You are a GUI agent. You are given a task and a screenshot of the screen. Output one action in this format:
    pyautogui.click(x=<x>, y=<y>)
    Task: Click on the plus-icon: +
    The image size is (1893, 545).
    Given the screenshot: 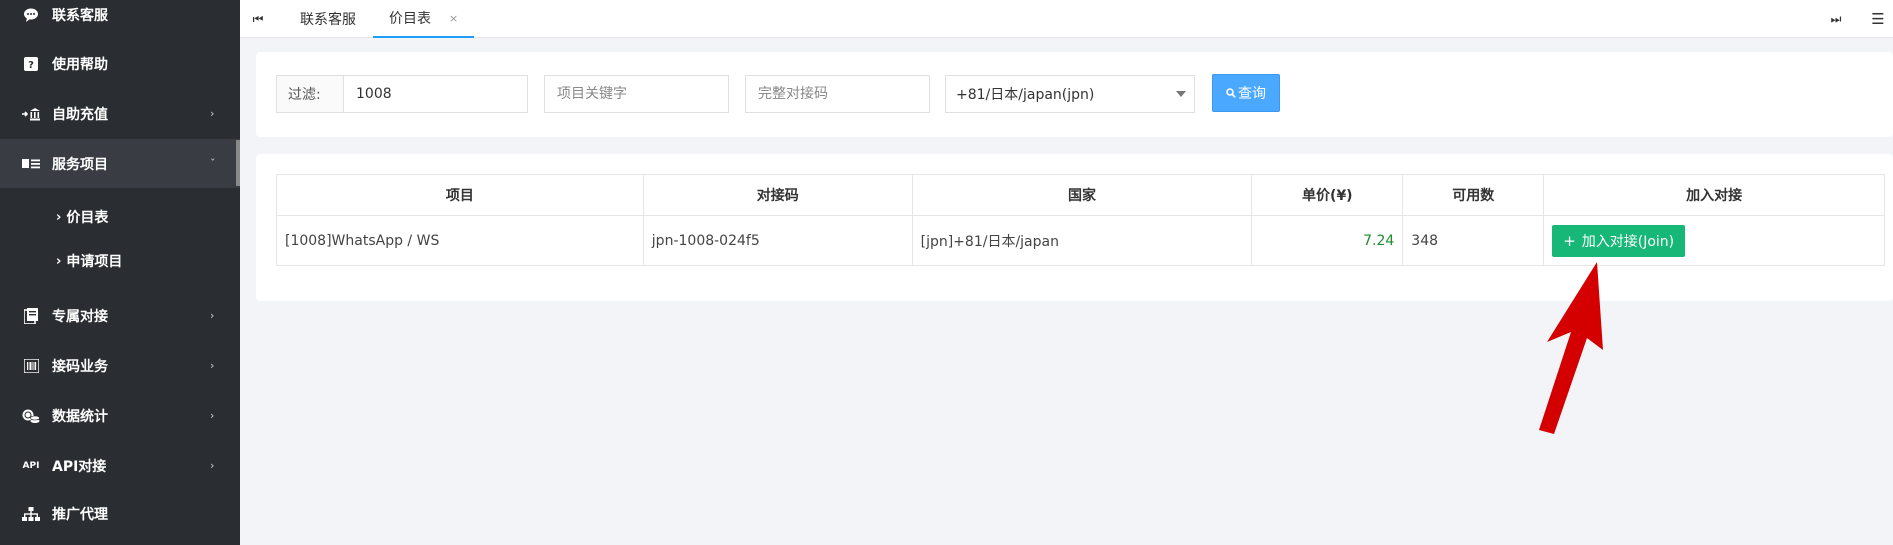 What is the action you would take?
    pyautogui.click(x=1569, y=240)
    